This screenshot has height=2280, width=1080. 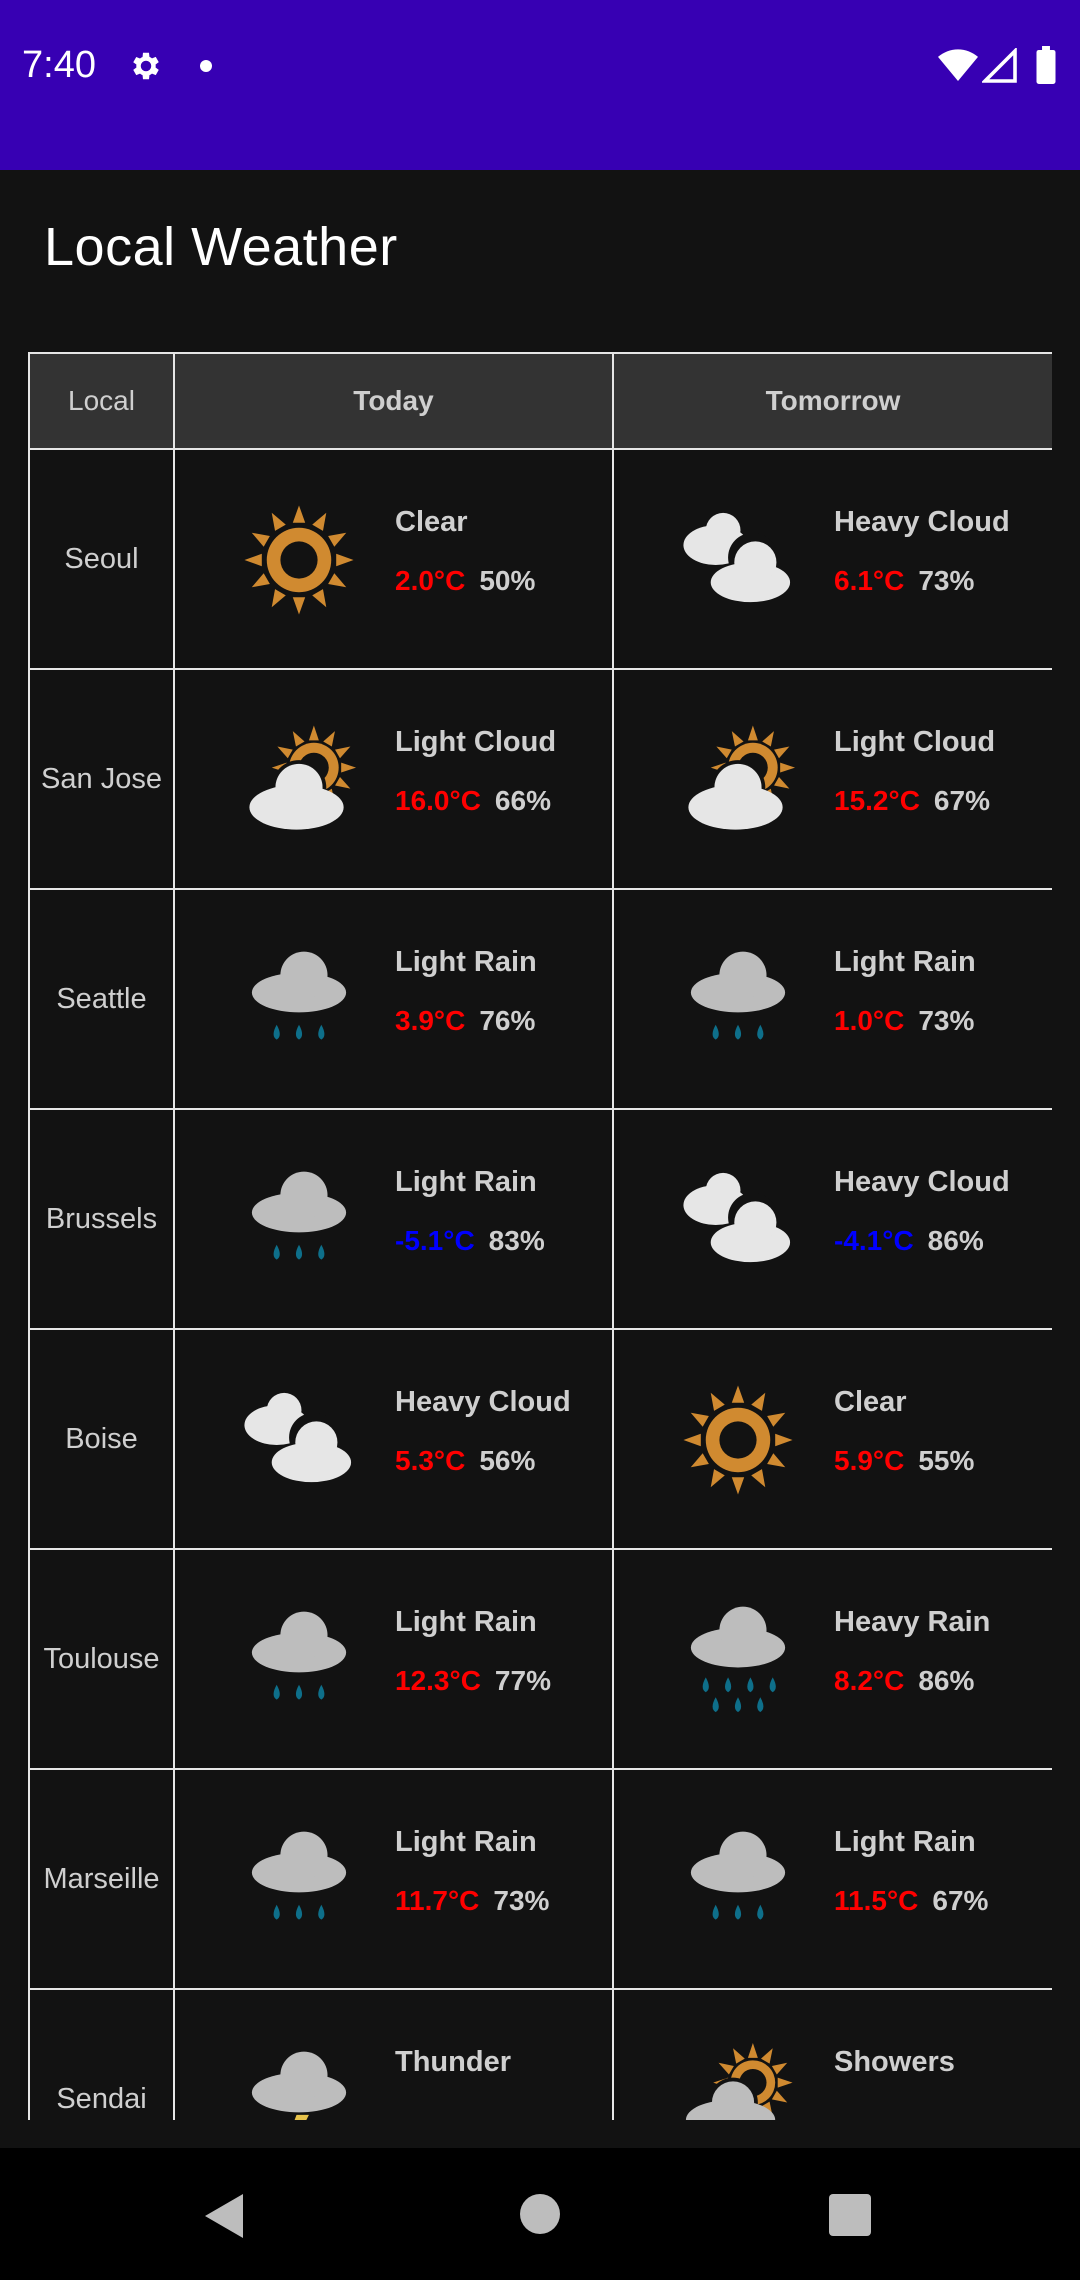 What do you see at coordinates (832, 1659) in the screenshot?
I see `tomorrow-cell: Heavy Rain 8.2°C 86%` at bounding box center [832, 1659].